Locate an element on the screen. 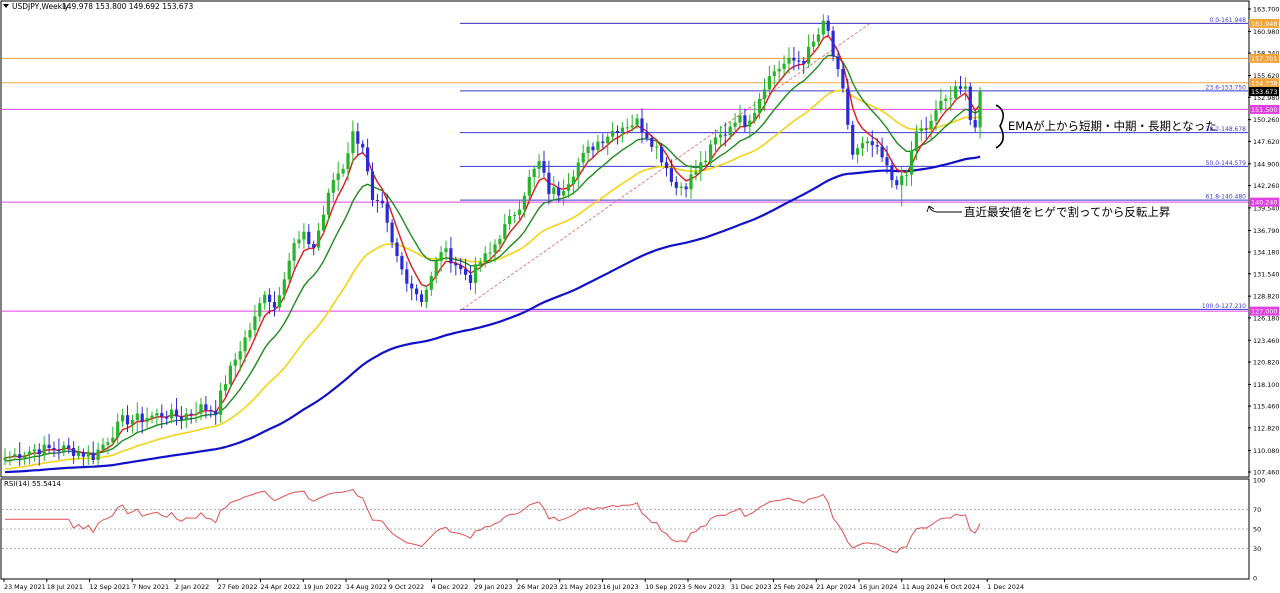 This screenshot has height=593, width=1280. price-tick-label: 150.260 is located at coordinates (1266, 120).